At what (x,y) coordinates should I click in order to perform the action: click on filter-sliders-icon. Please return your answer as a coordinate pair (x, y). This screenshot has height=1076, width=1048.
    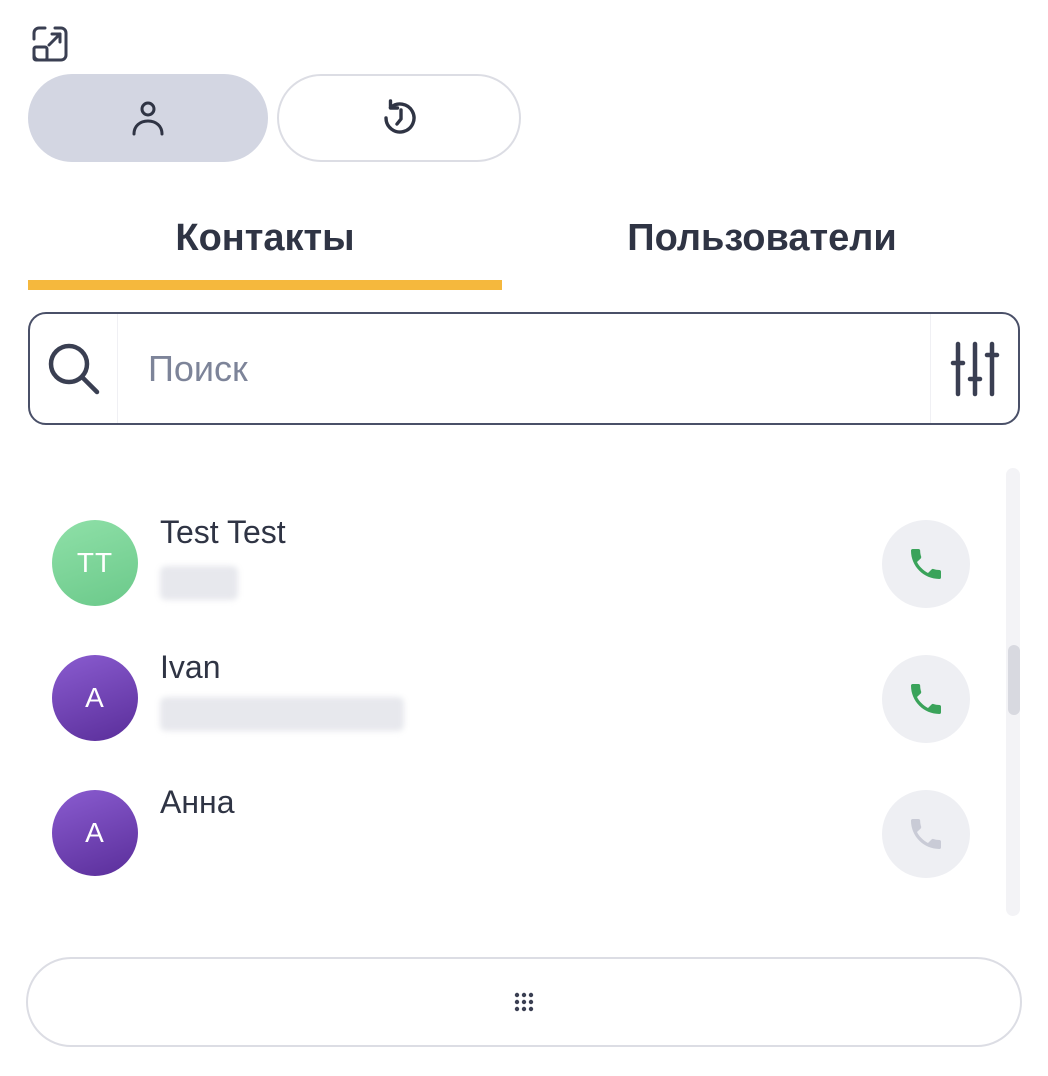
    Looking at the image, I should click on (974, 368).